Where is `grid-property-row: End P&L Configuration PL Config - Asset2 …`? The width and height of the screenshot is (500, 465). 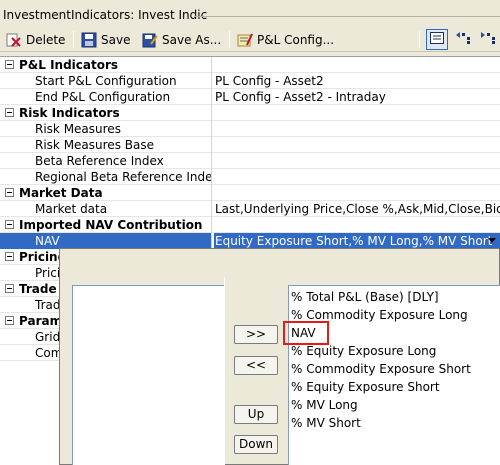
grid-property-row: End P&L Configuration PL Config - Asset2 … is located at coordinates (250, 97).